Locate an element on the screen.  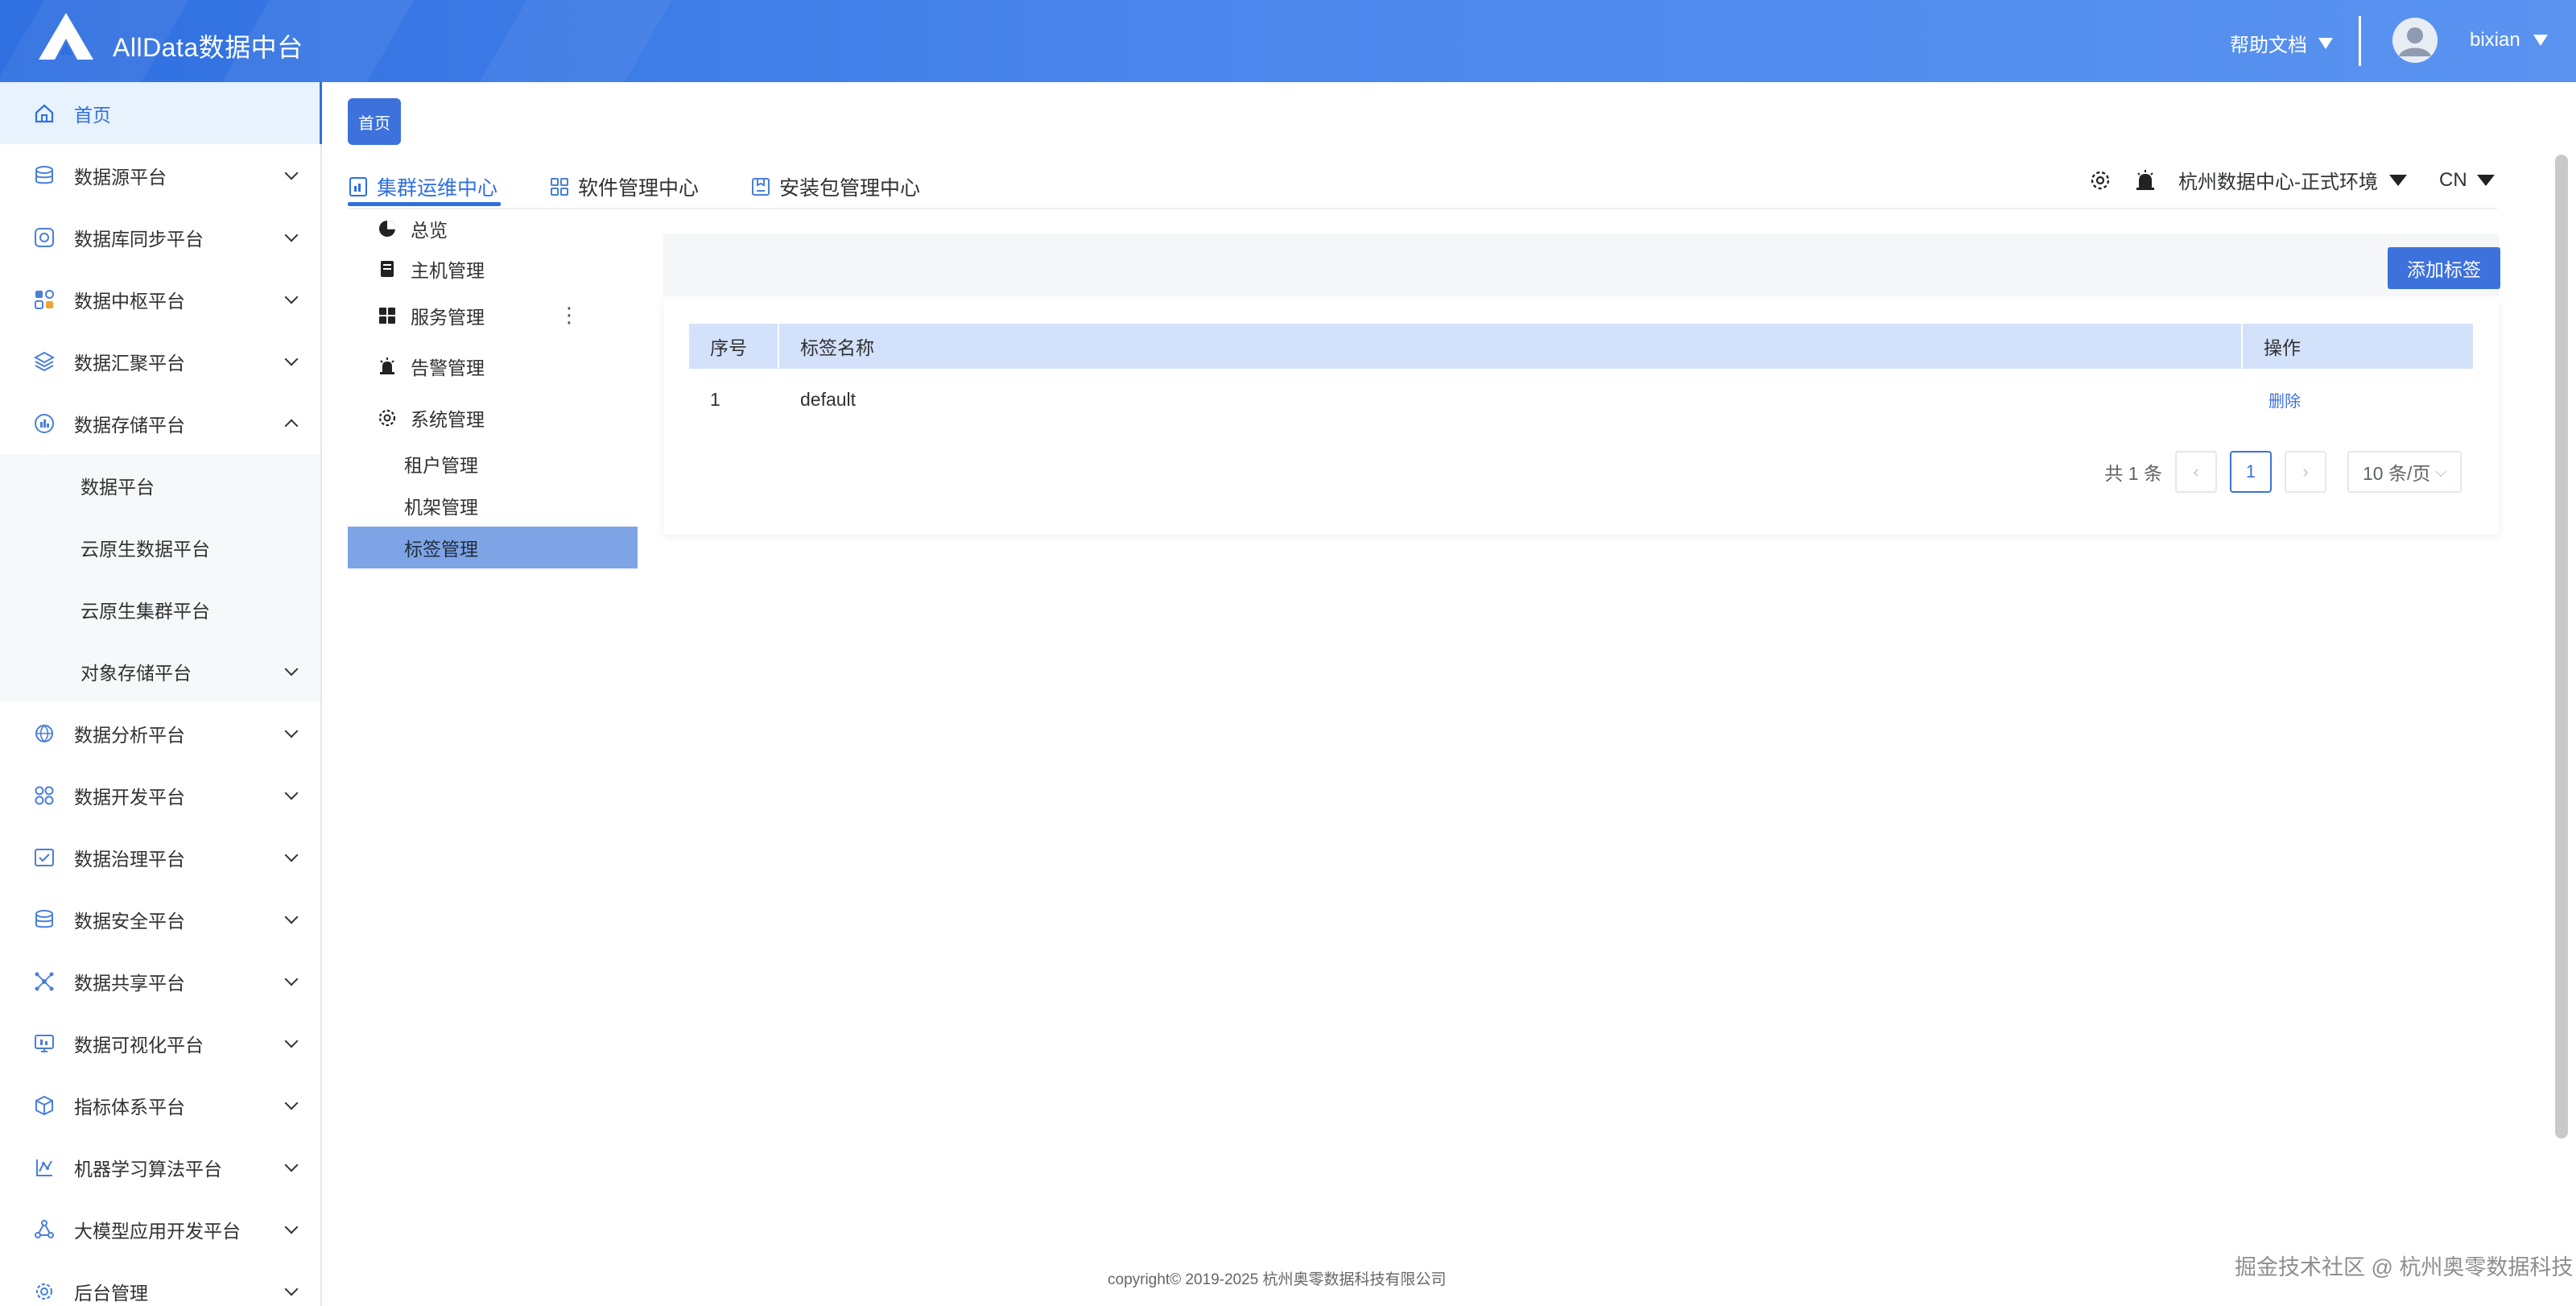
logo-icon is located at coordinates (66, 37).